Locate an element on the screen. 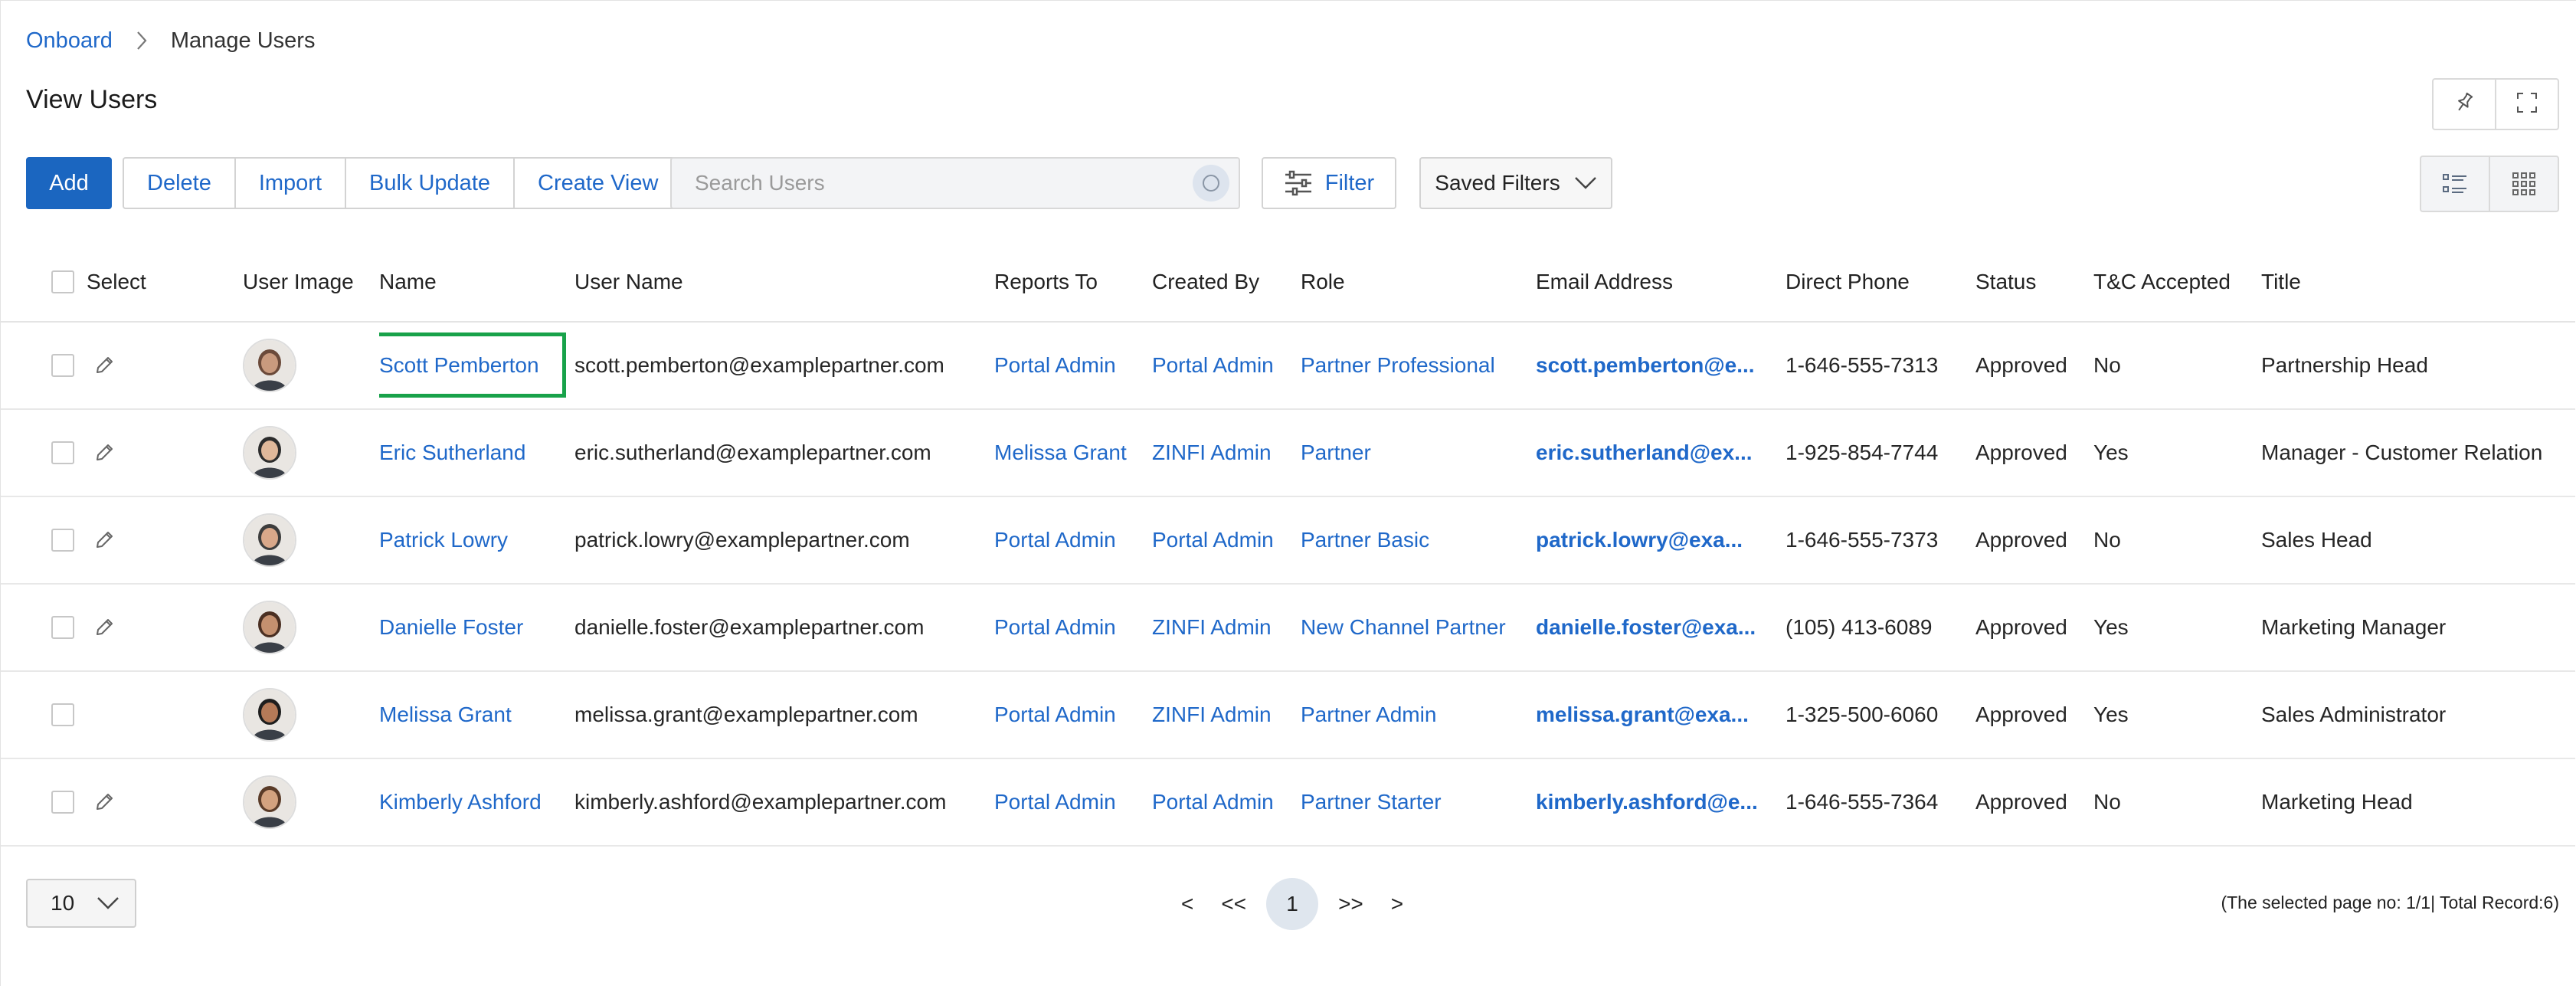  phone-cell: 1-646-555-7313 is located at coordinates (1880, 366).